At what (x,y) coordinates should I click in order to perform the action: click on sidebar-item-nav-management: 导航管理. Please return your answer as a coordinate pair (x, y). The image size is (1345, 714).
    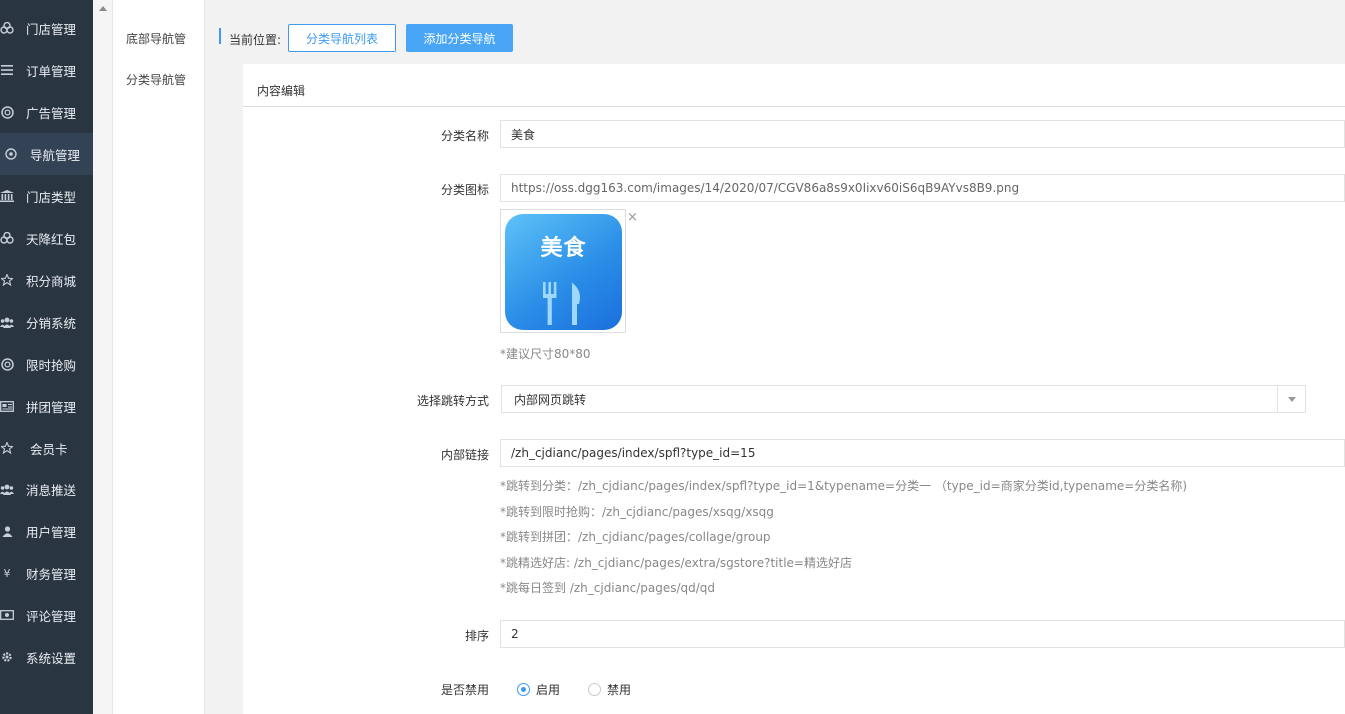
    Looking at the image, I should click on (46, 154).